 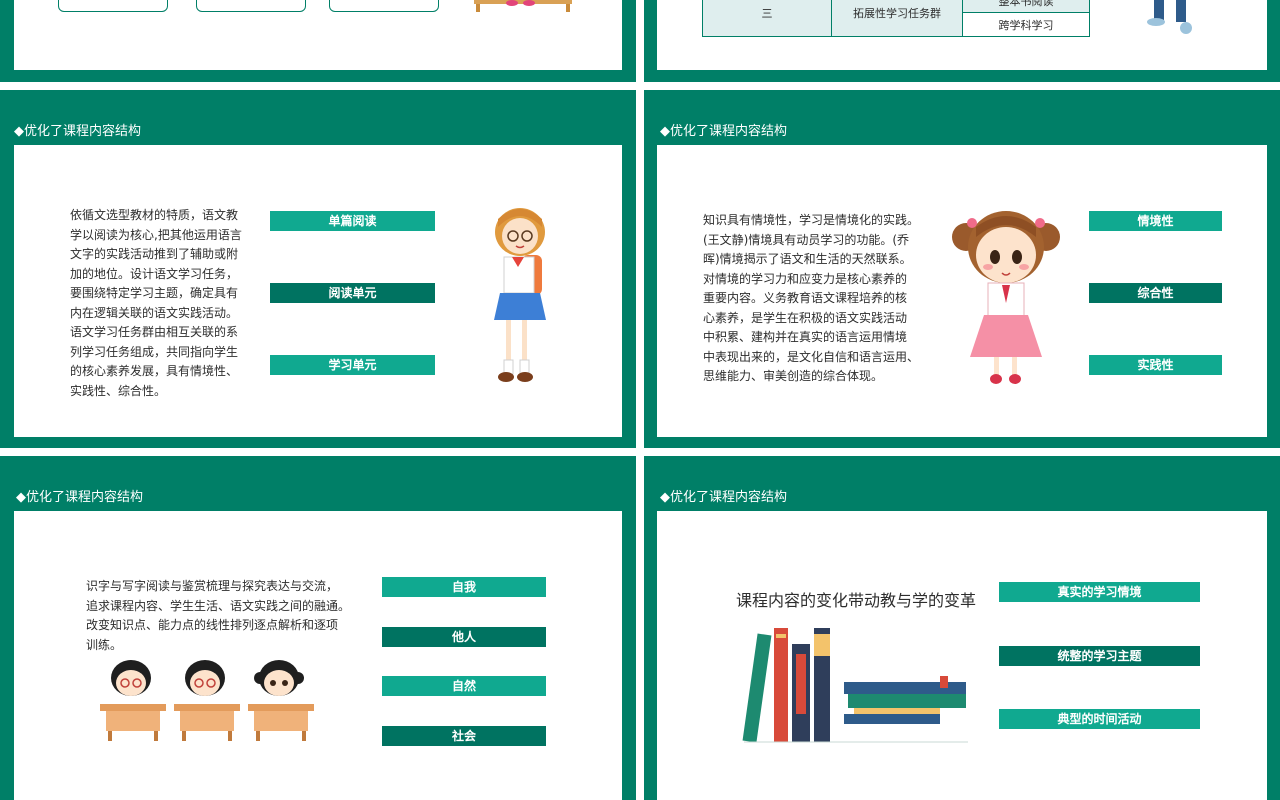 I want to click on slide-heading: 课程内容的变化带动教与学的变革, so click(x=856, y=600).